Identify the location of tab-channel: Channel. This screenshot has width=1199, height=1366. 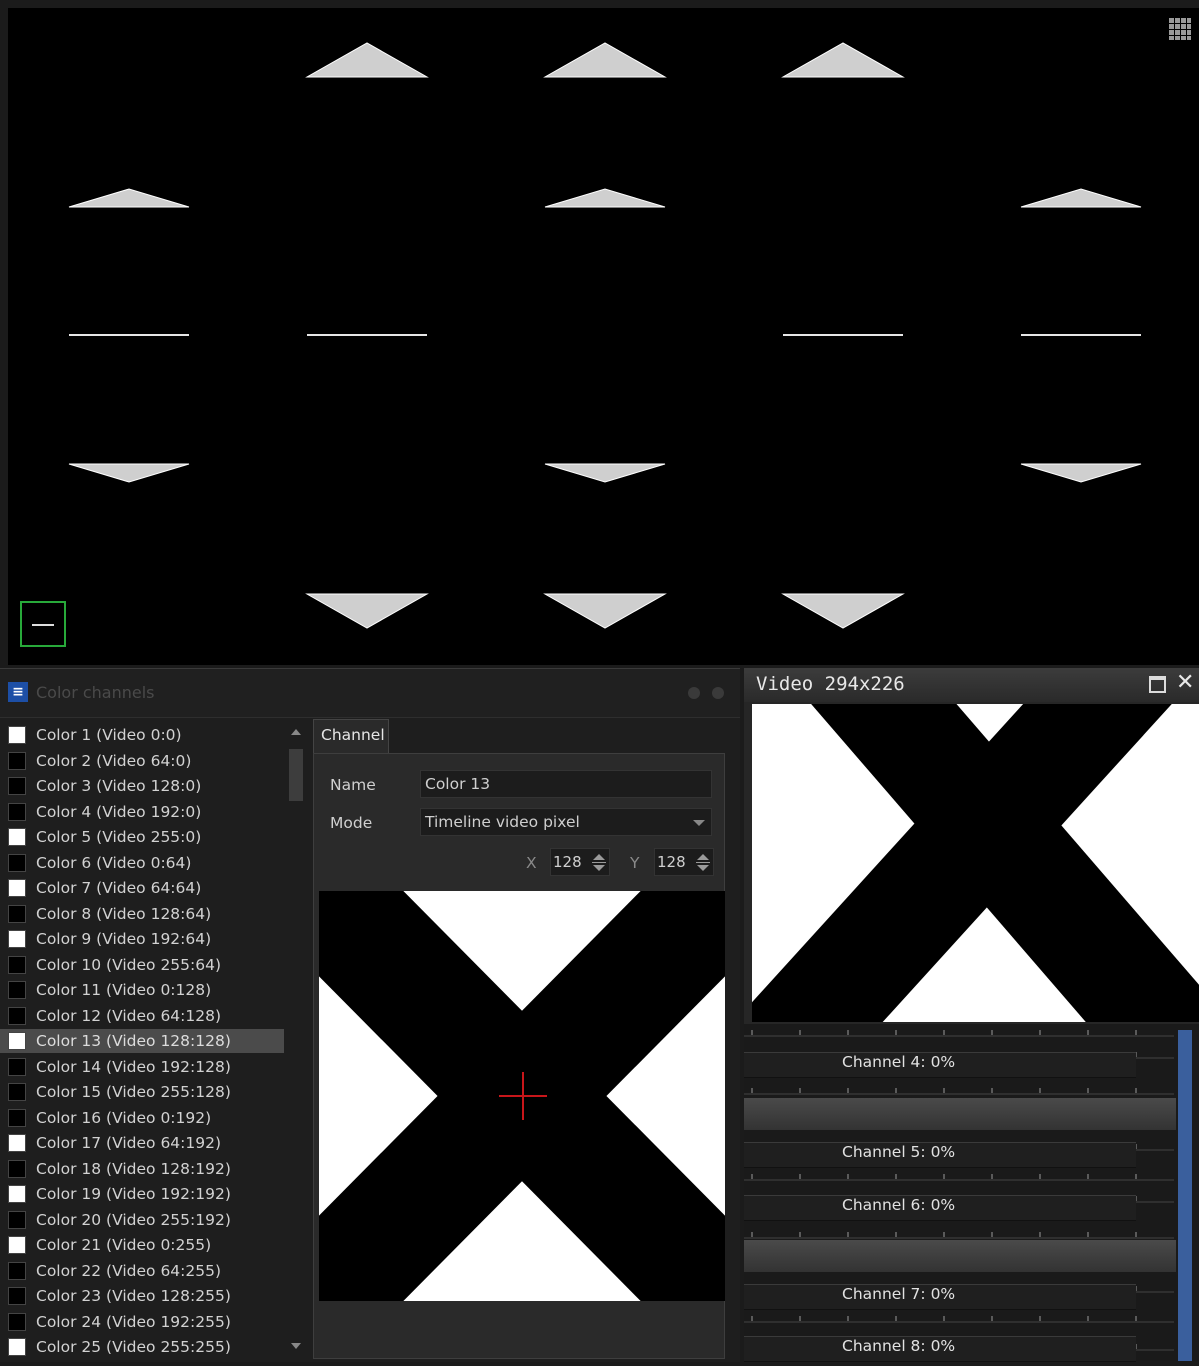
(351, 736).